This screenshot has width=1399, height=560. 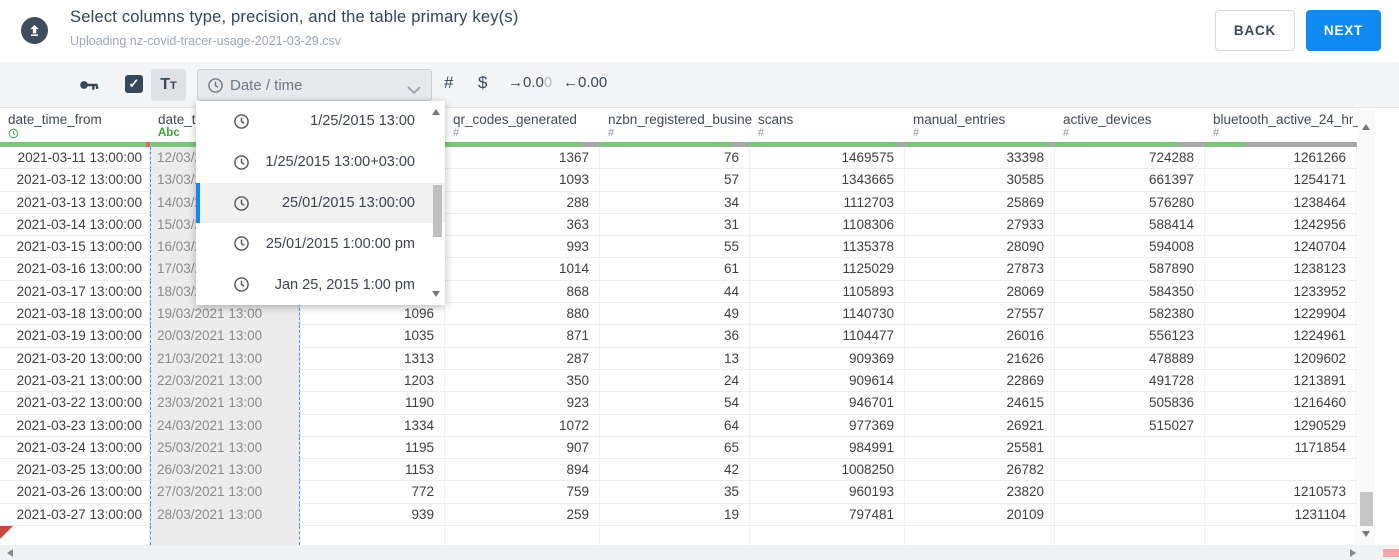 What do you see at coordinates (1130, 403) in the screenshot?
I see `table-cell: 505836` at bounding box center [1130, 403].